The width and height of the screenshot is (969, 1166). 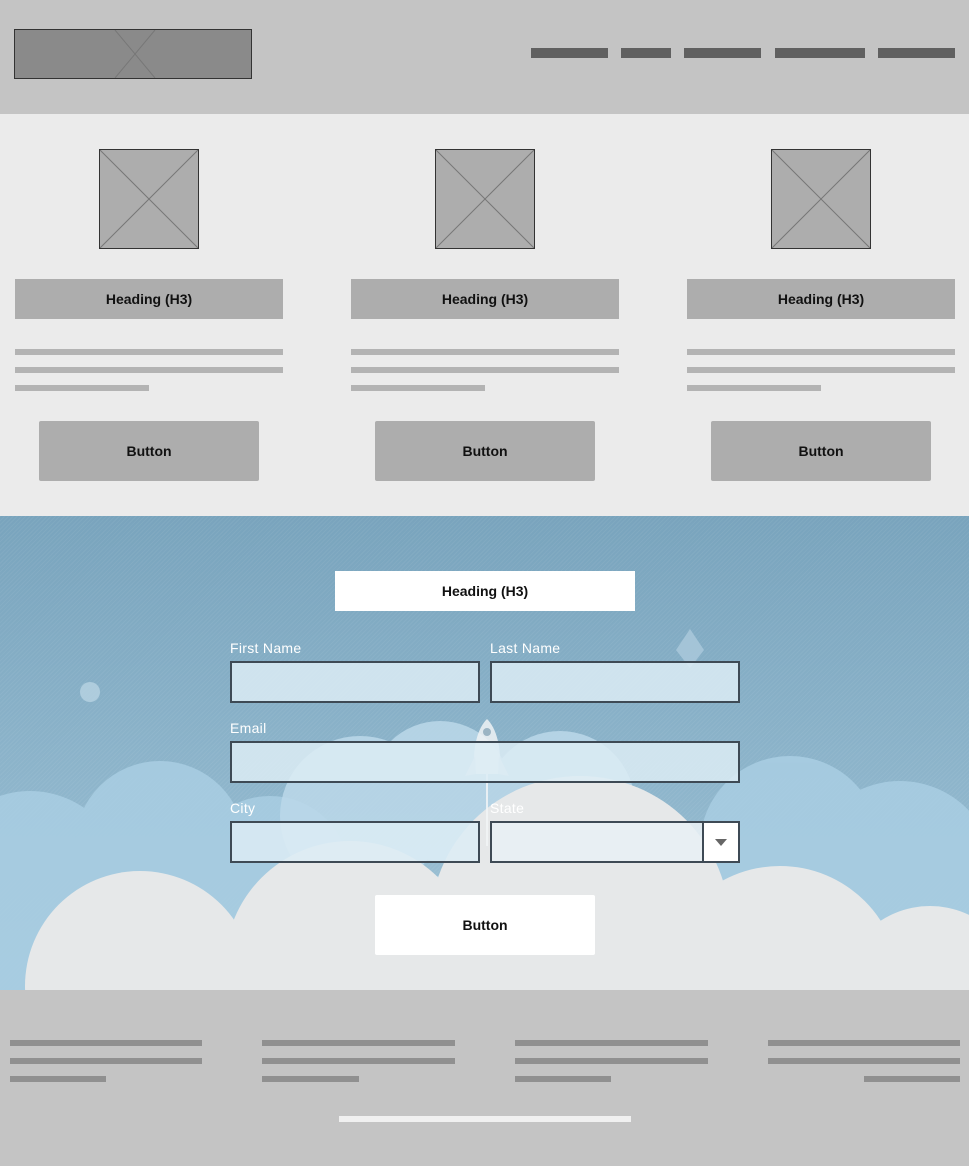 I want to click on logo-placeholder, so click(x=133, y=54).